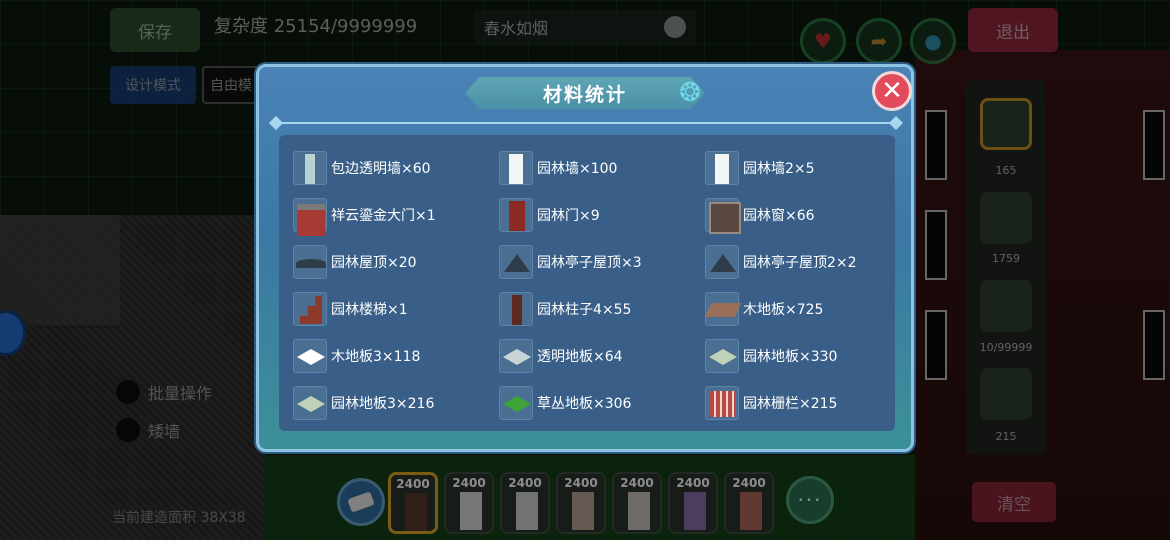  What do you see at coordinates (310, 217) in the screenshot?
I see `gate-icon` at bounding box center [310, 217].